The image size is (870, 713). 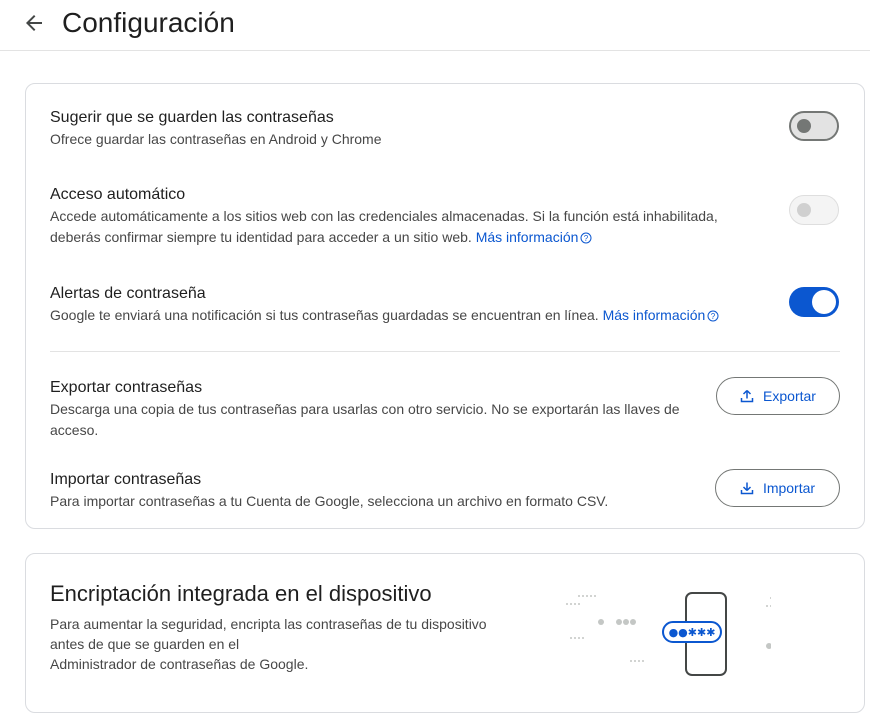 What do you see at coordinates (126, 387) in the screenshot?
I see `export-title: Exportar contraseñas` at bounding box center [126, 387].